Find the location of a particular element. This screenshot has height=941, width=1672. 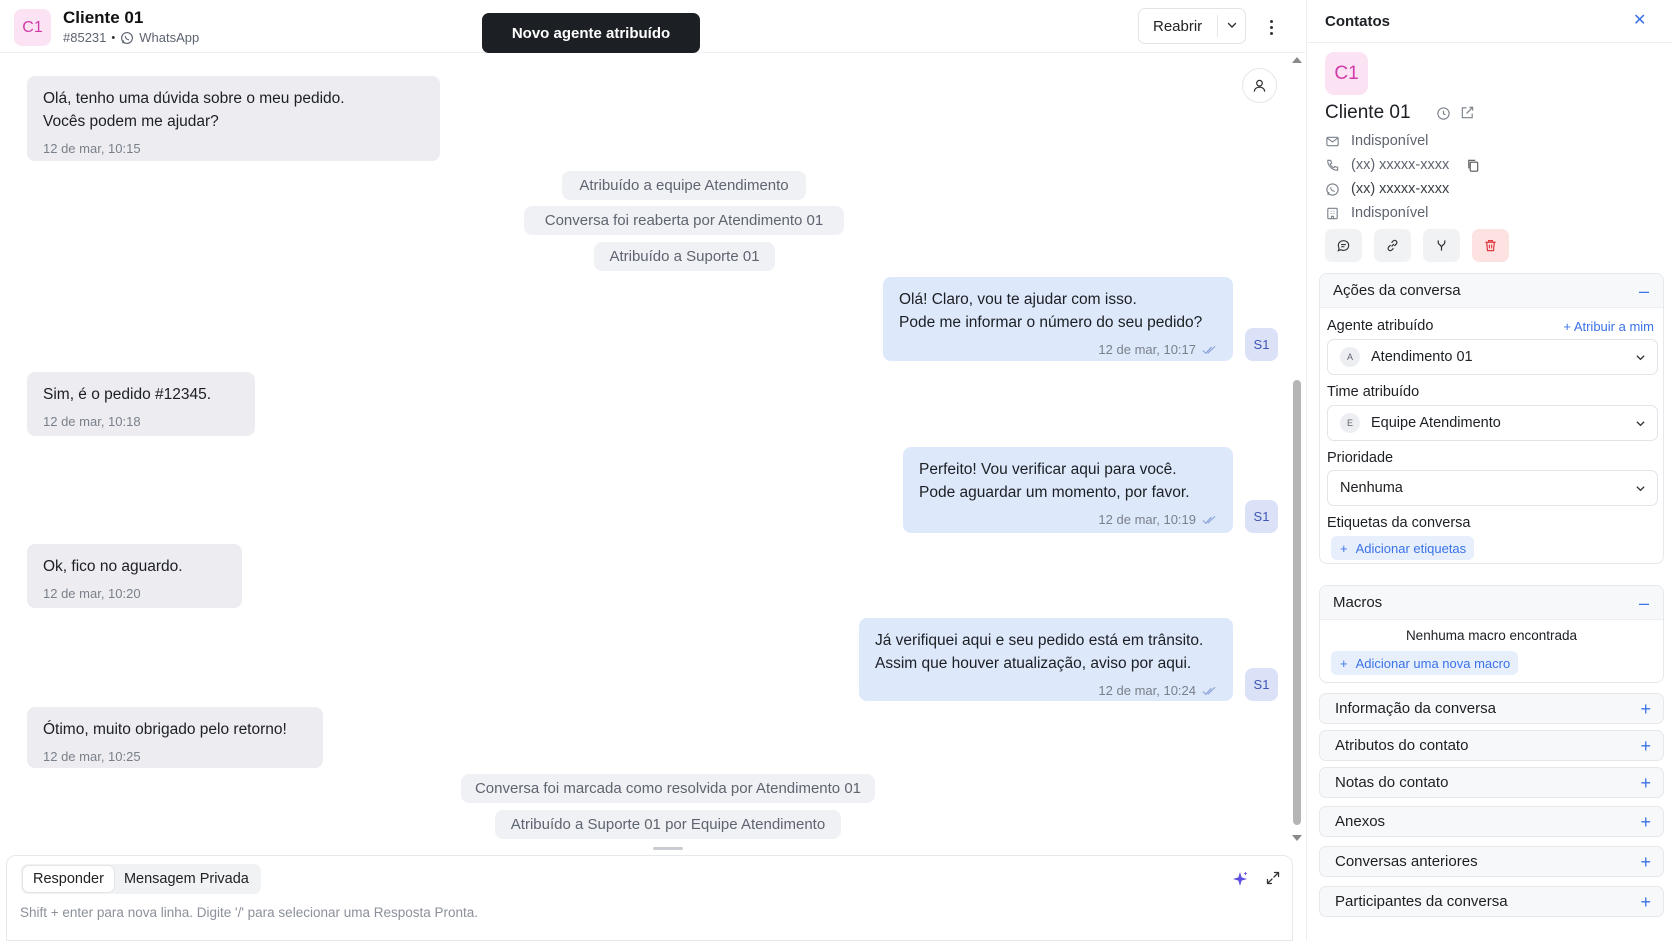

message-icon is located at coordinates (1343, 246).